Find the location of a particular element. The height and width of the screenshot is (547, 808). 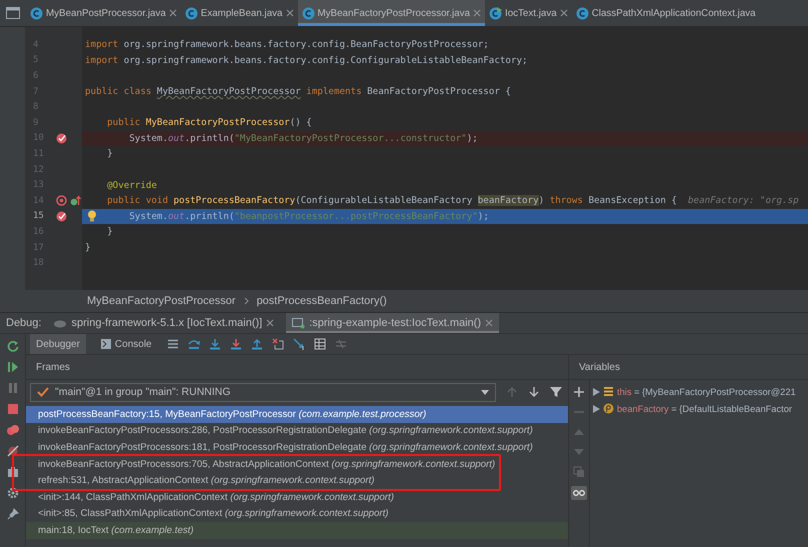

menu-icon is located at coordinates (172, 344).